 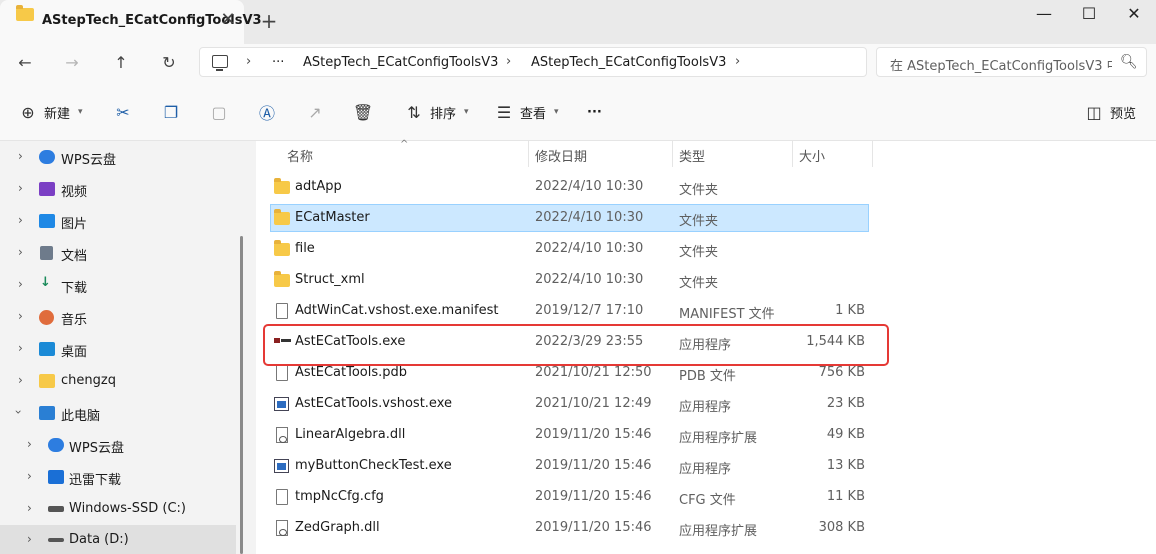 What do you see at coordinates (88, 160) in the screenshot?
I see `sidebar-item-label: WPS云盘` at bounding box center [88, 160].